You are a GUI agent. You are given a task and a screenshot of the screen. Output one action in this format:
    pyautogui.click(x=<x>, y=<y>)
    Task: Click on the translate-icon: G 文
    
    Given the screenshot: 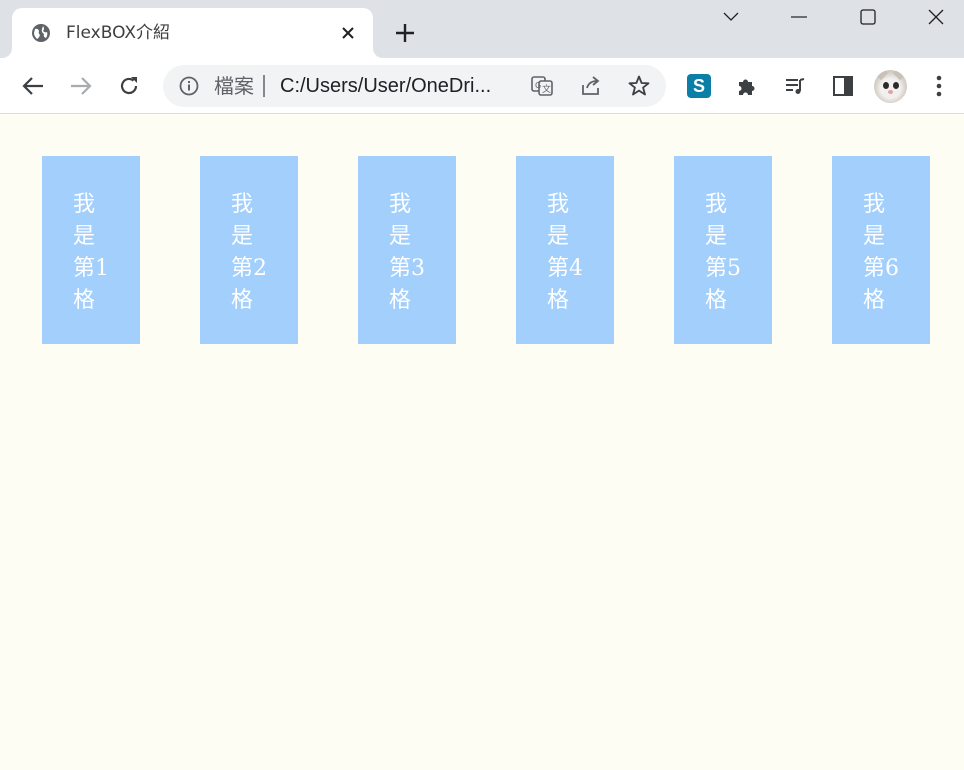 What is the action you would take?
    pyautogui.click(x=542, y=86)
    